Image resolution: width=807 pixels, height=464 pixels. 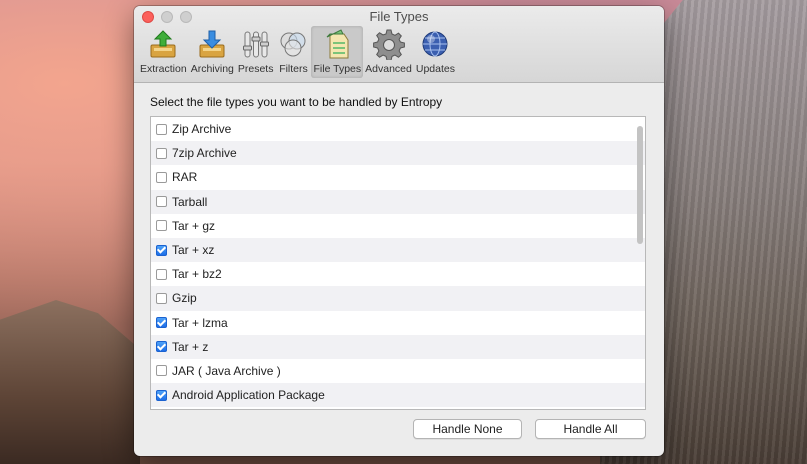 I want to click on file-type-label: JAR ( Java Archive ), so click(x=226, y=370).